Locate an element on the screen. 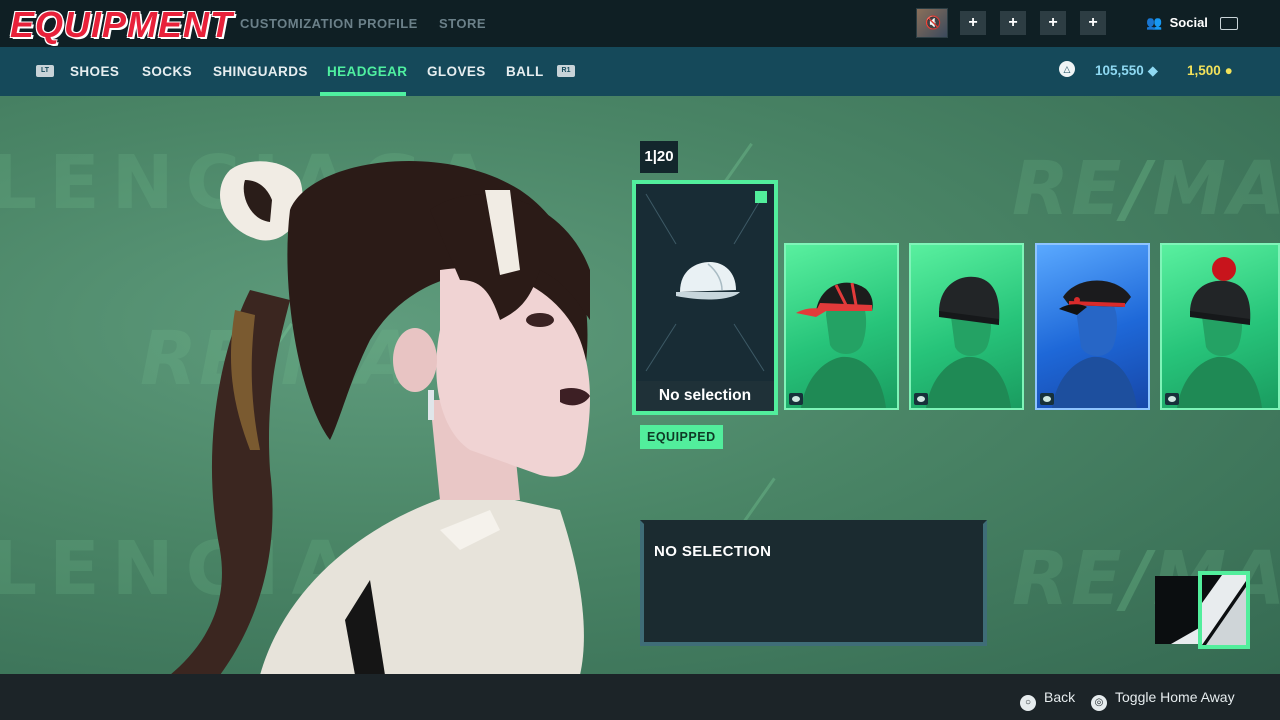  category-shinguards: SHINGUARDS is located at coordinates (260, 71).